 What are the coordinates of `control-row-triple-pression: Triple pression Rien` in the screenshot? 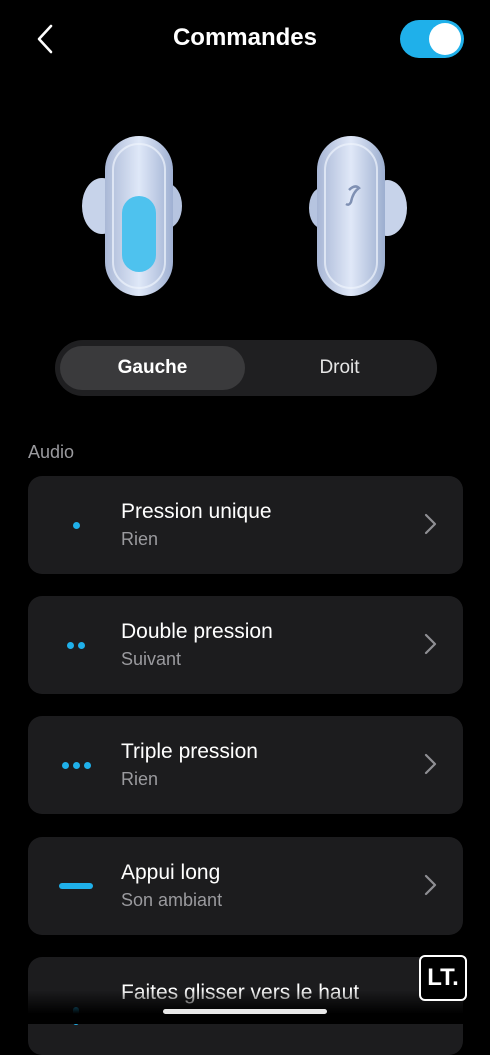 It's located at (245, 765).